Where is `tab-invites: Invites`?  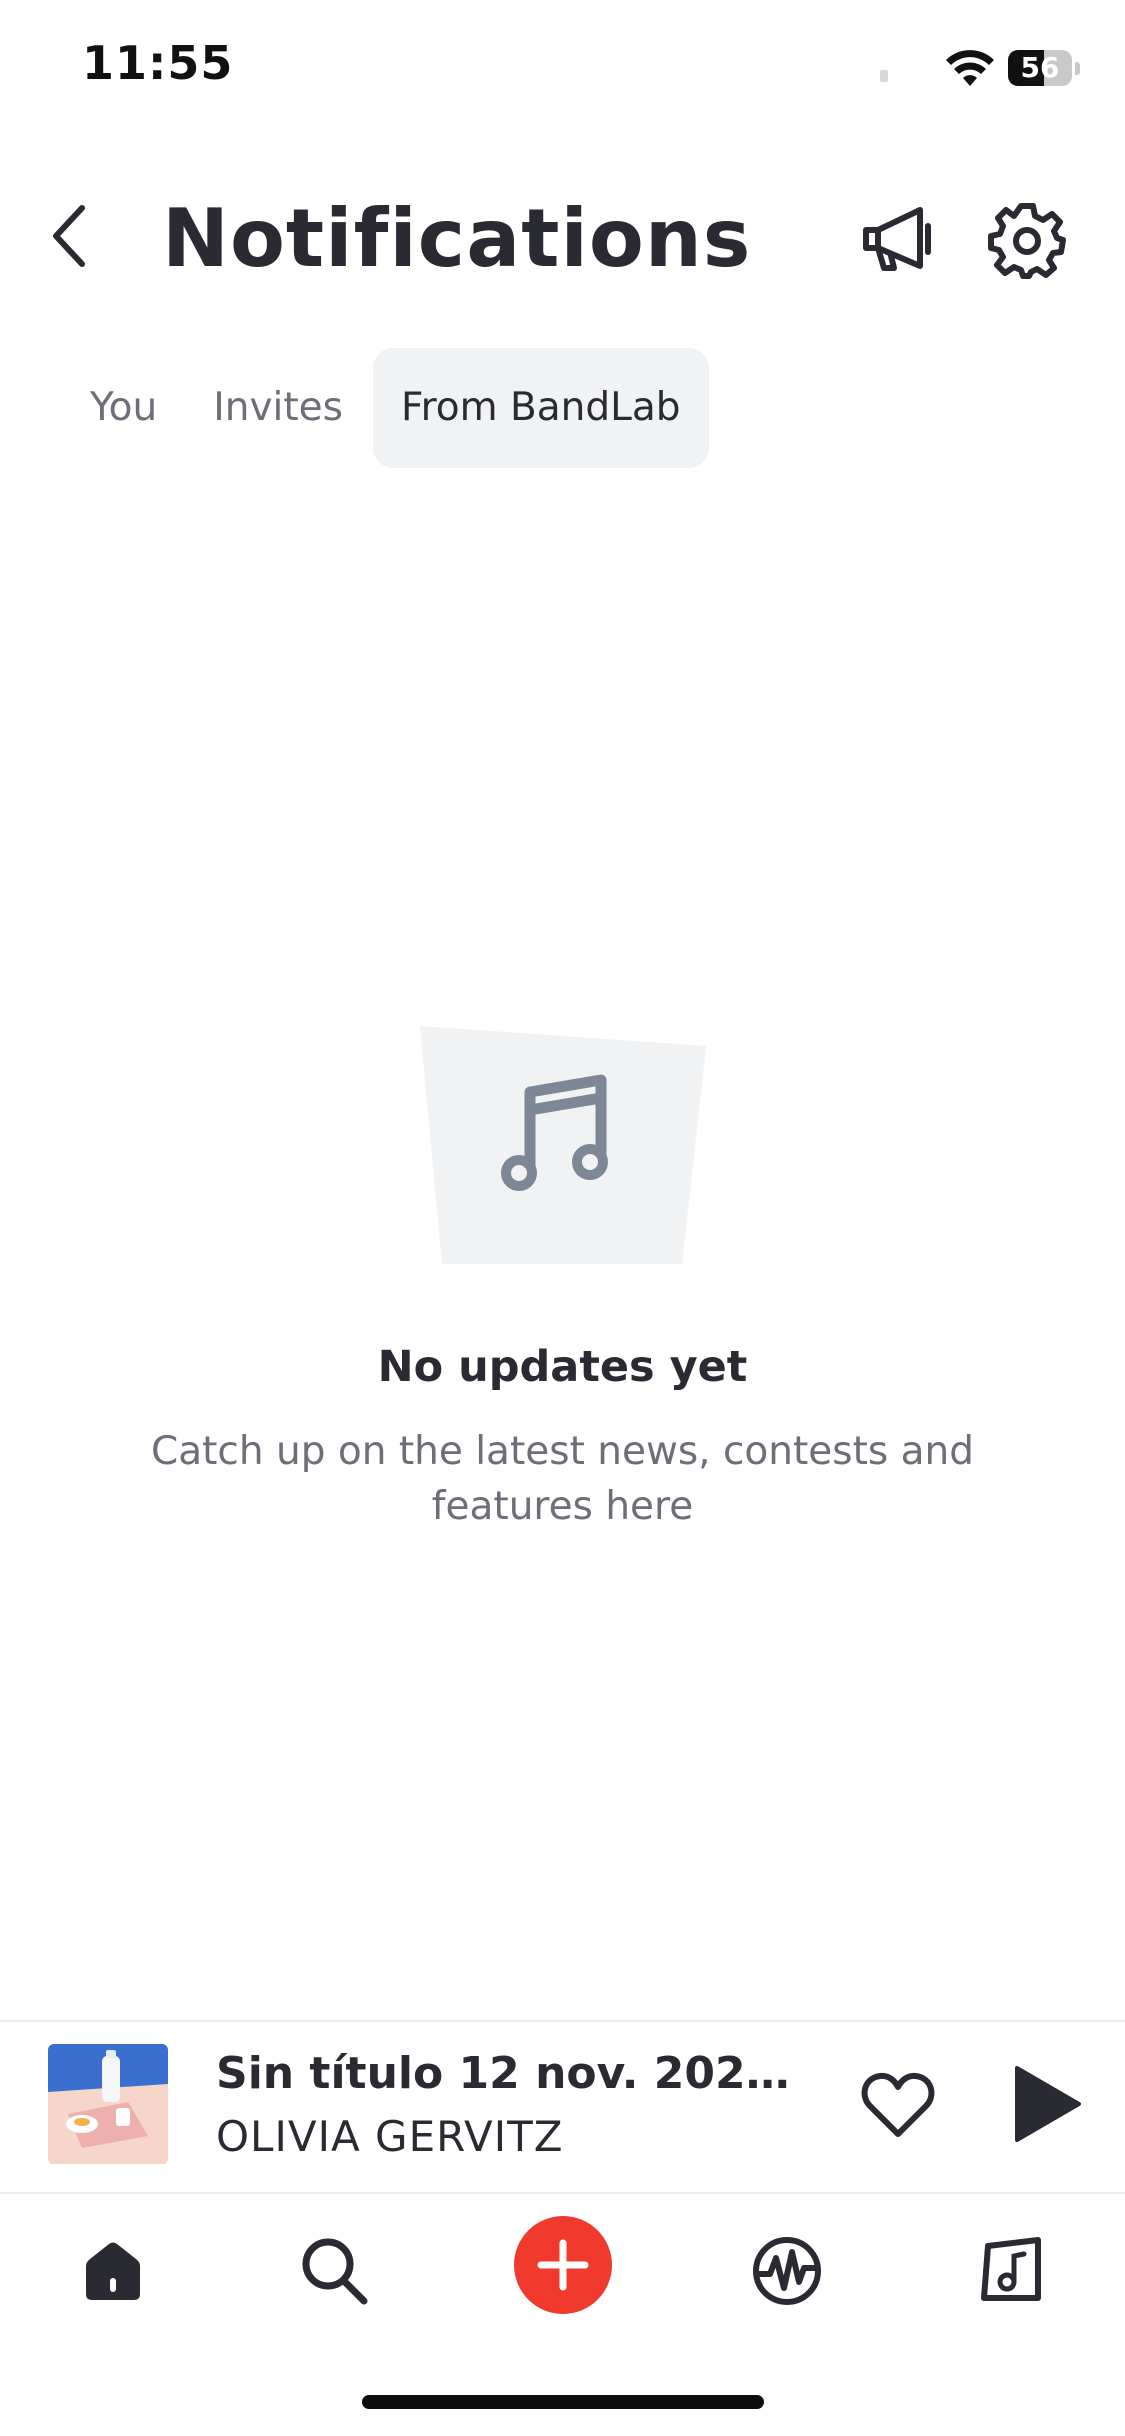
tab-invites: Invites is located at coordinates (278, 408).